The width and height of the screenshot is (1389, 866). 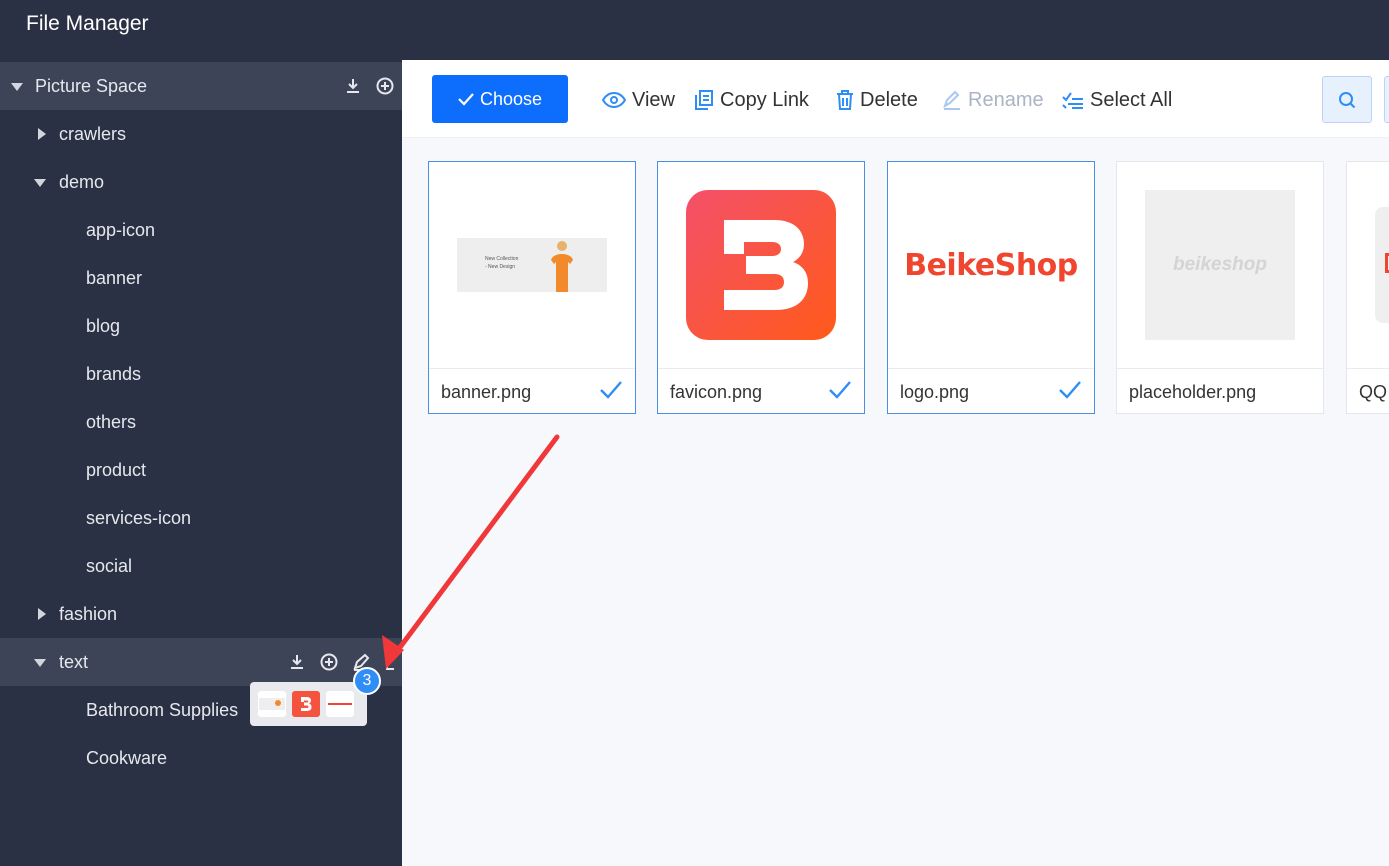 What do you see at coordinates (367, 681) in the screenshot?
I see `drag-count-badge: 3` at bounding box center [367, 681].